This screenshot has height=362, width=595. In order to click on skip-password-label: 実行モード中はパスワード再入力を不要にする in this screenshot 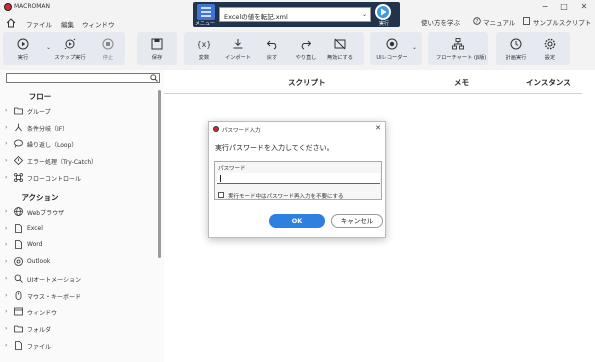, I will do `click(286, 196)`.